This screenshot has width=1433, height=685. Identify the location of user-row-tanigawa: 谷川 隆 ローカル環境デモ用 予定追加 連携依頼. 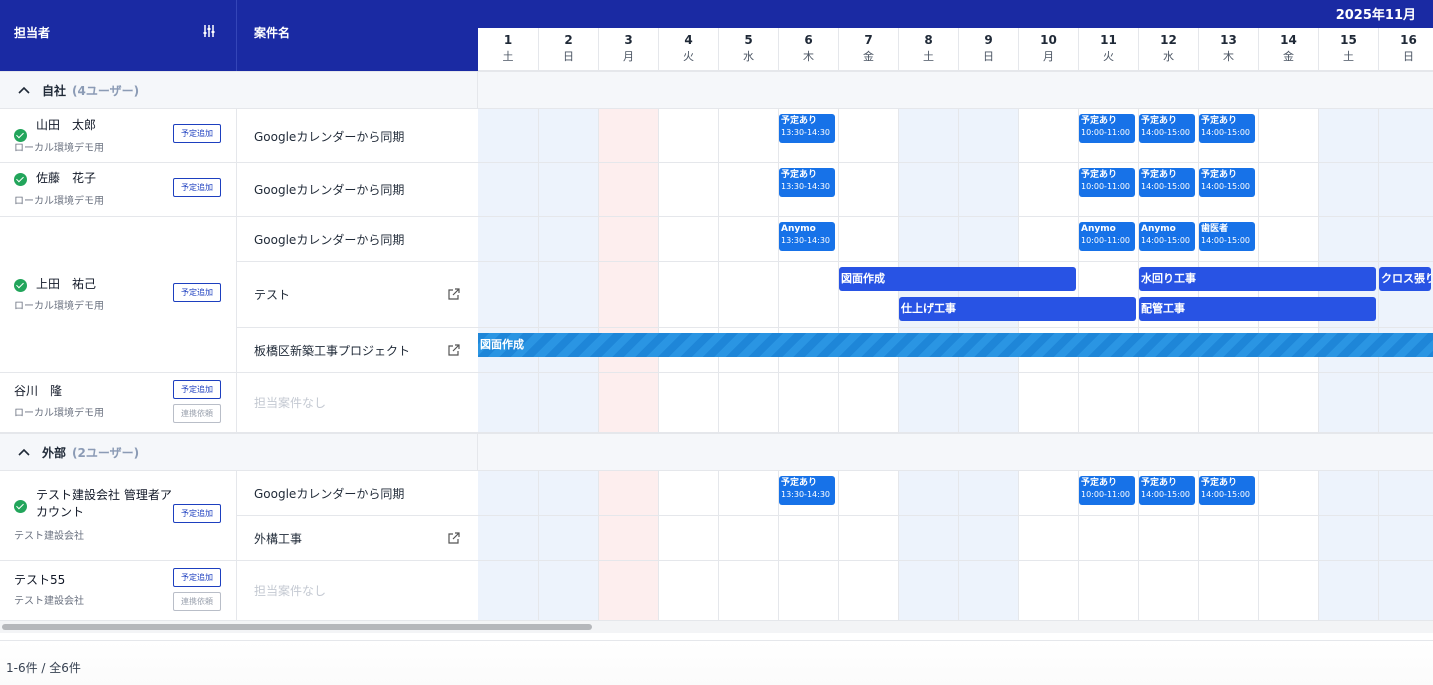
(118, 403).